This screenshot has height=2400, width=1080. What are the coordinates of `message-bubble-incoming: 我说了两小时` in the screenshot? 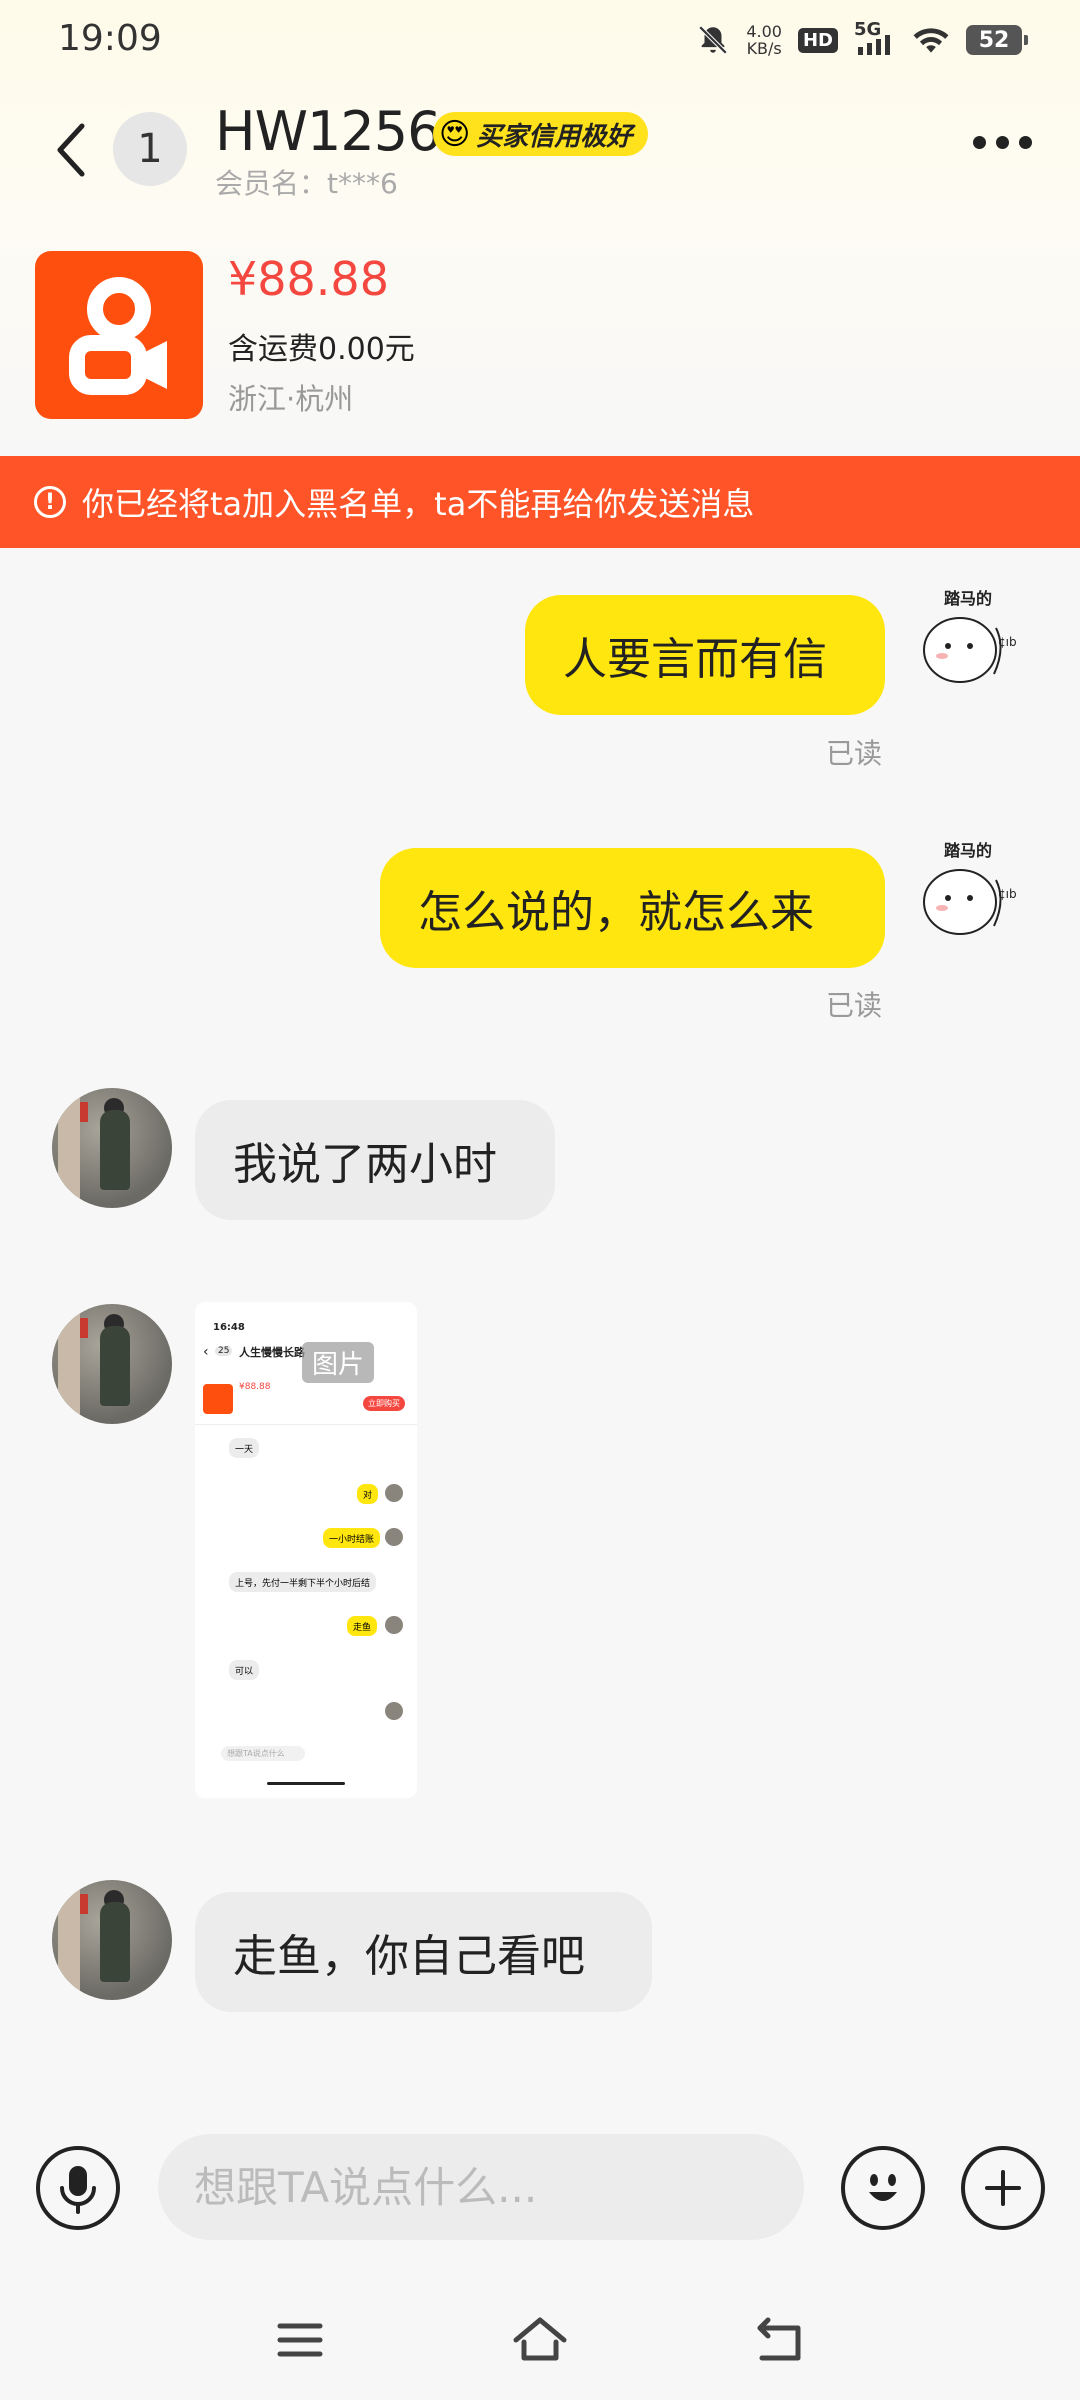 It's located at (375, 1160).